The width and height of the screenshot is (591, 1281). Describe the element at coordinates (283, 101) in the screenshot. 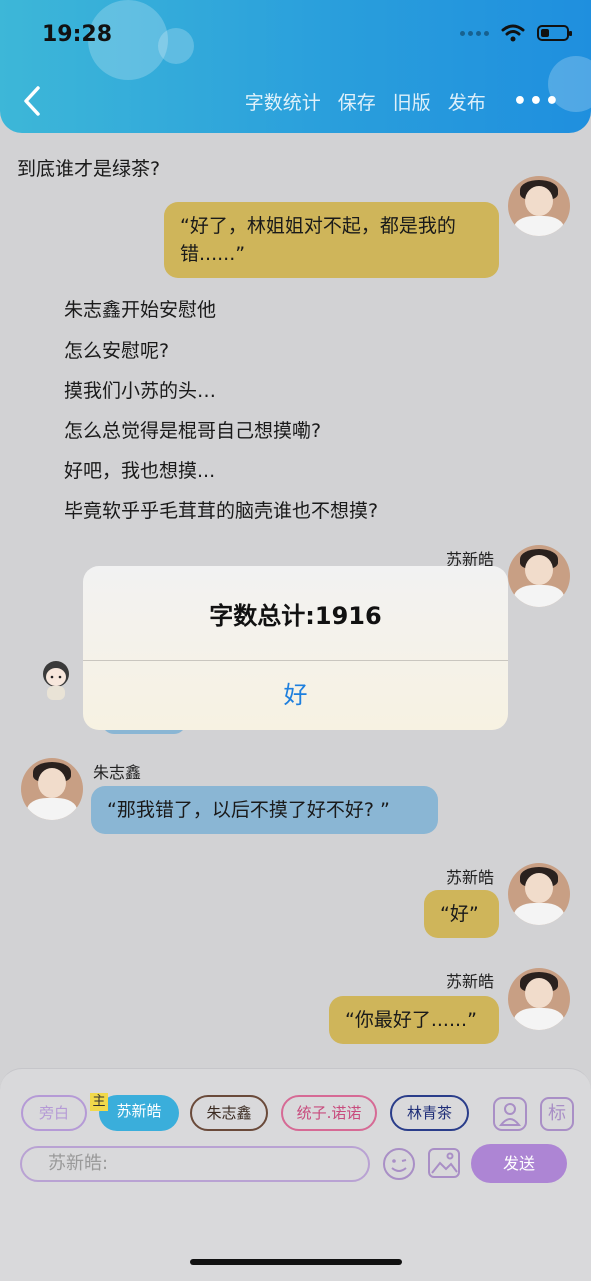

I see `word-count-button: 字数统计` at that location.